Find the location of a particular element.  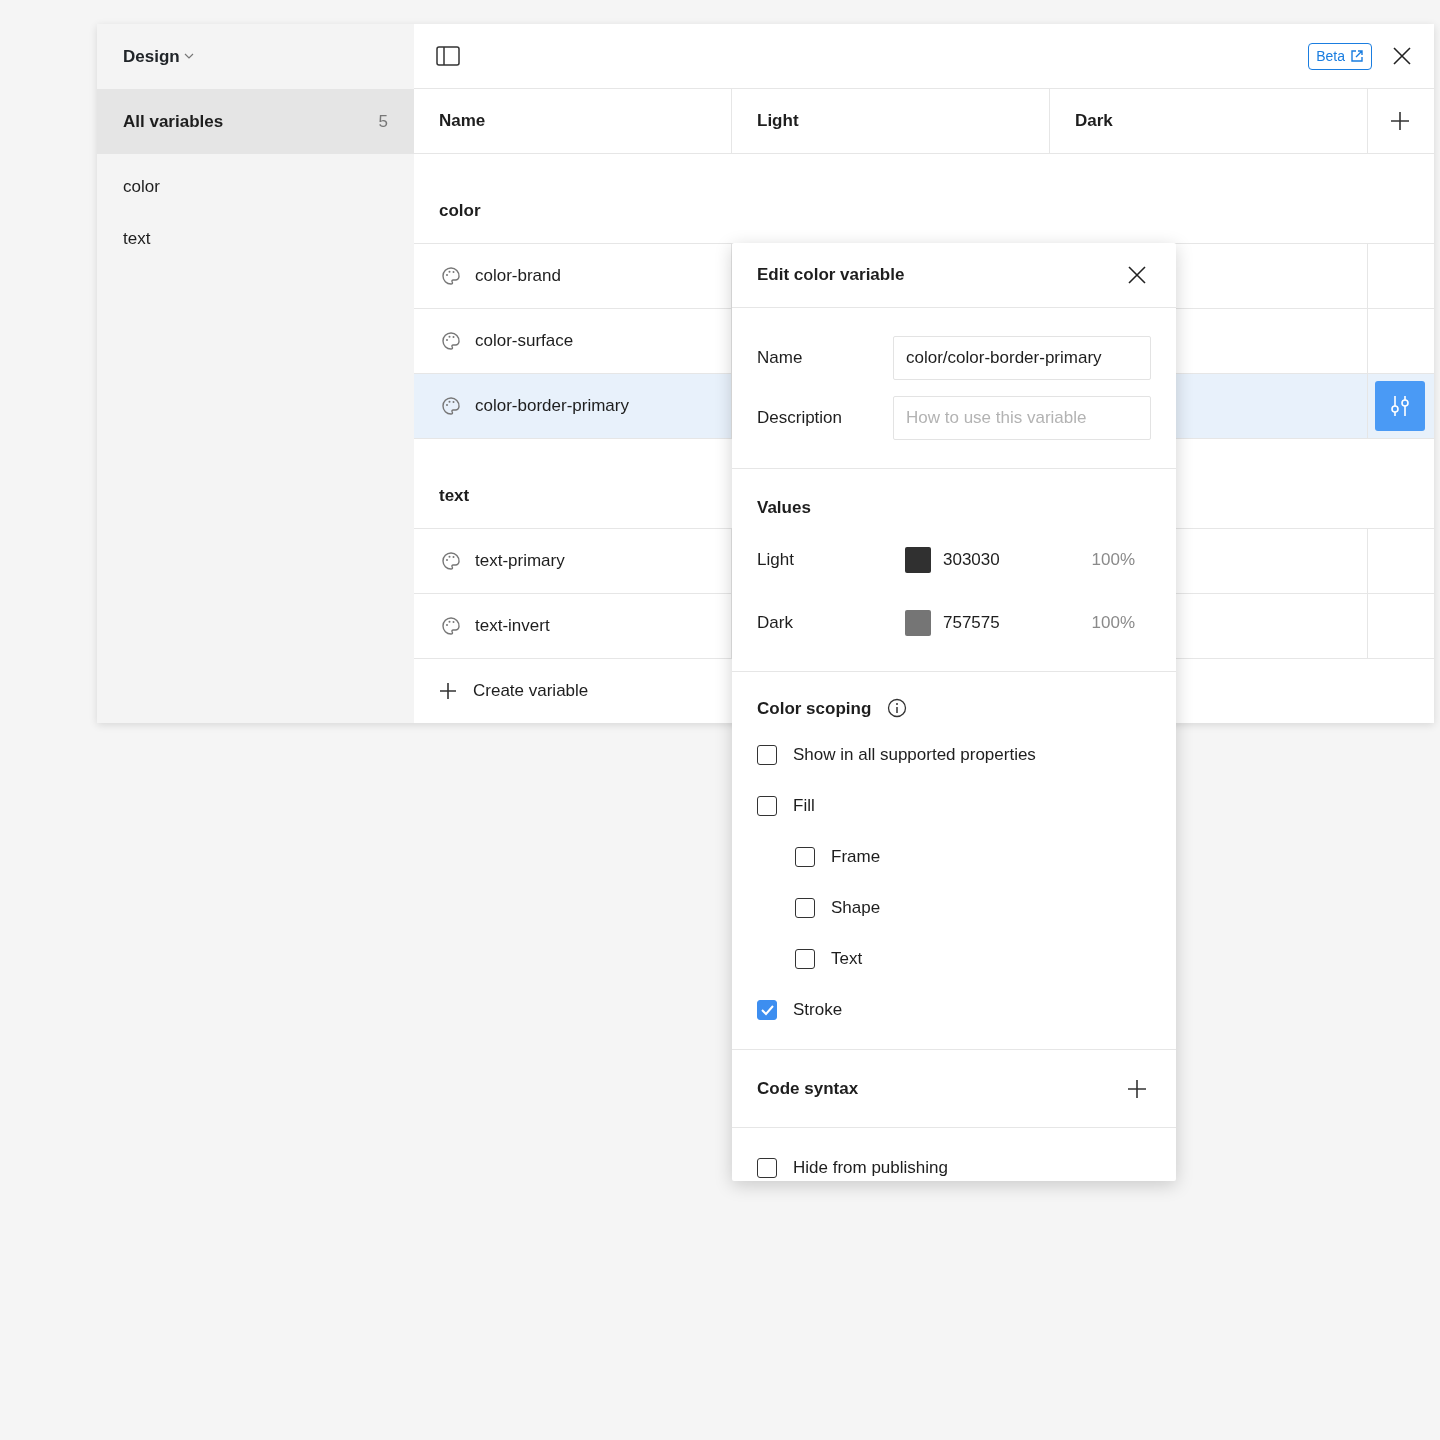

option-label: Show in all supported properties is located at coordinates (914, 754).